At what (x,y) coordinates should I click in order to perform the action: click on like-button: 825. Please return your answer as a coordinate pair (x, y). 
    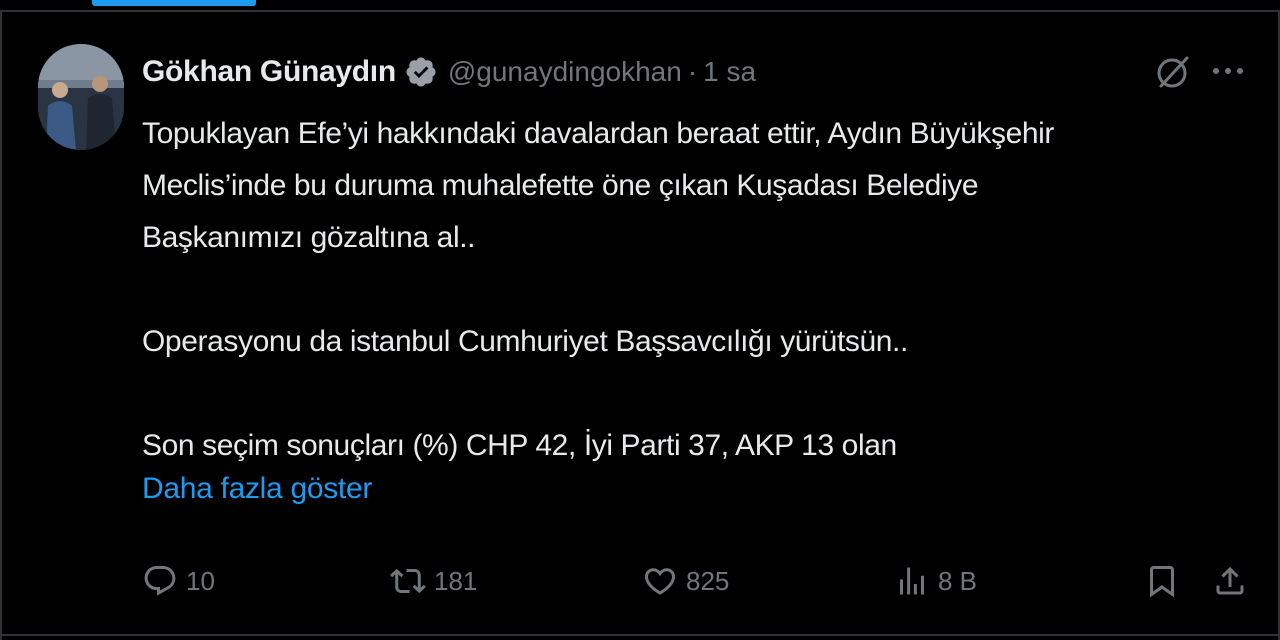
    Looking at the image, I should click on (685, 581).